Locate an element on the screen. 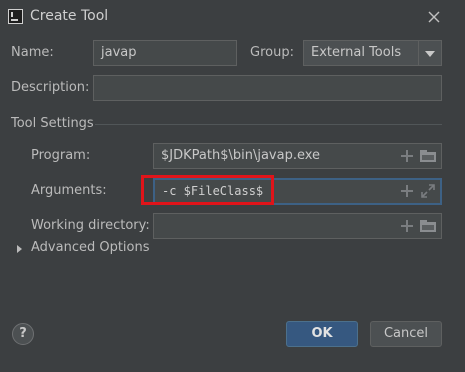  name-label: Name: is located at coordinates (32, 52).